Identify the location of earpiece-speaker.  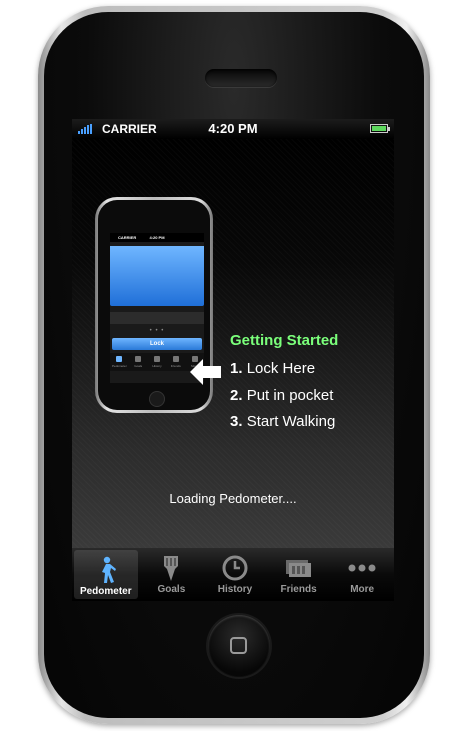
(241, 78).